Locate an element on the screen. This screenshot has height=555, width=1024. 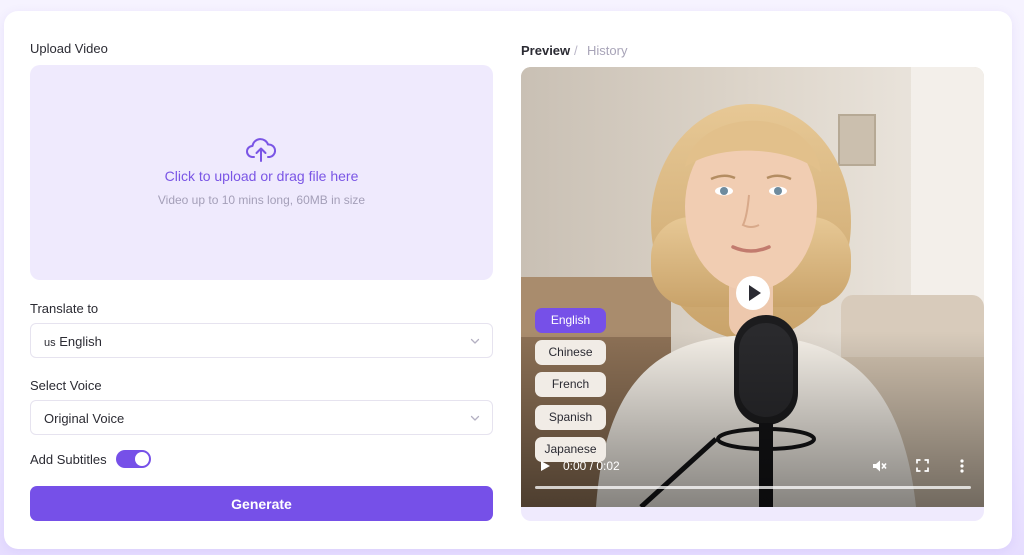
language-pill-french: French is located at coordinates (570, 384).